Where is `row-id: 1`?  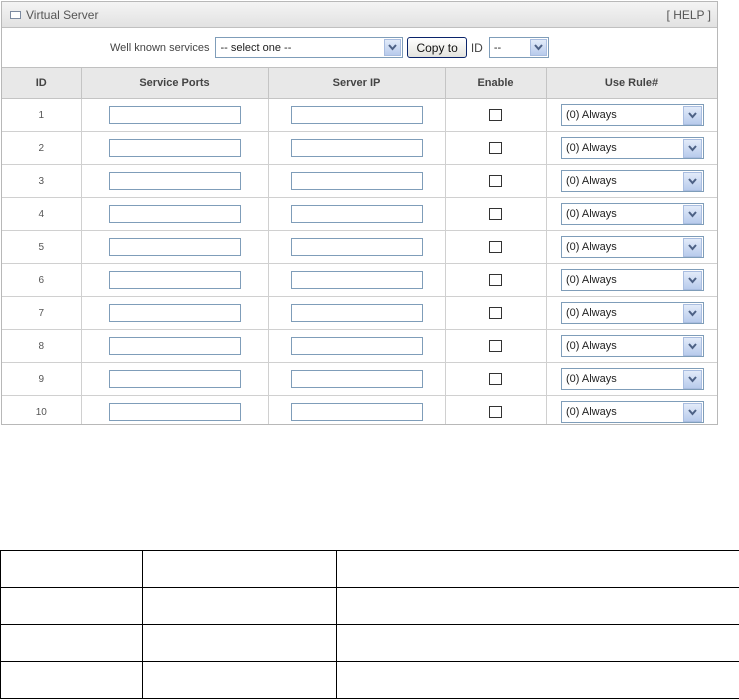 row-id: 1 is located at coordinates (42, 115).